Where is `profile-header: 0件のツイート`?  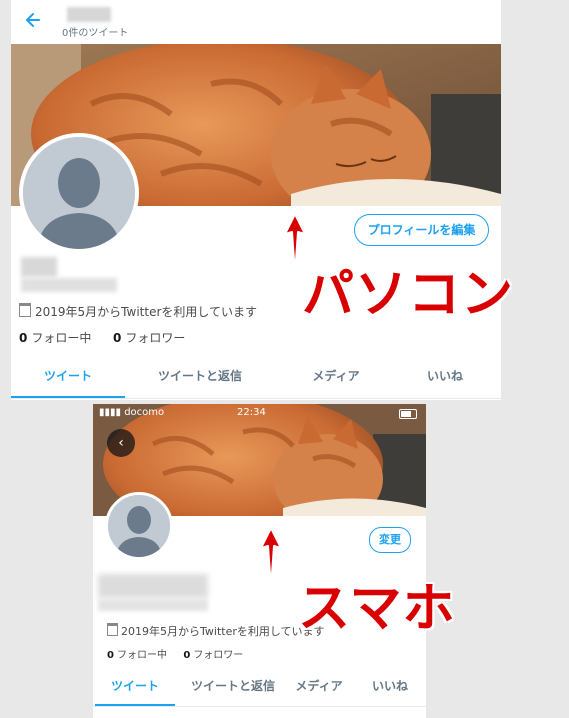
profile-header: 0件のツイート is located at coordinates (256, 22).